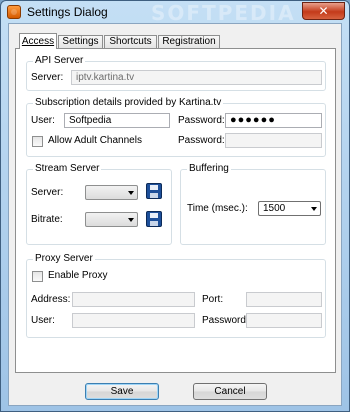  I want to click on api-server-group-label: API Server, so click(59, 60).